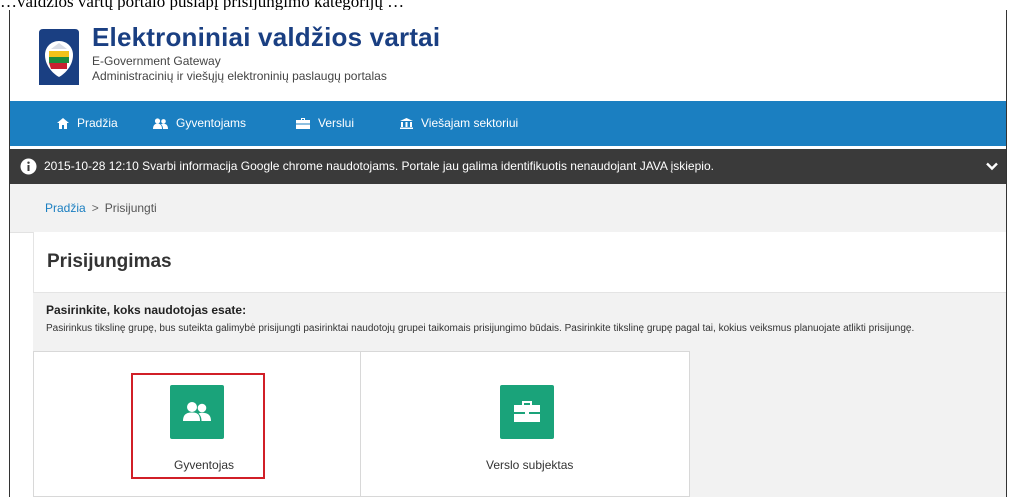 This screenshot has height=497, width=1009. What do you see at coordinates (519, 262) in the screenshot?
I see `page-header: Prisijungimas` at bounding box center [519, 262].